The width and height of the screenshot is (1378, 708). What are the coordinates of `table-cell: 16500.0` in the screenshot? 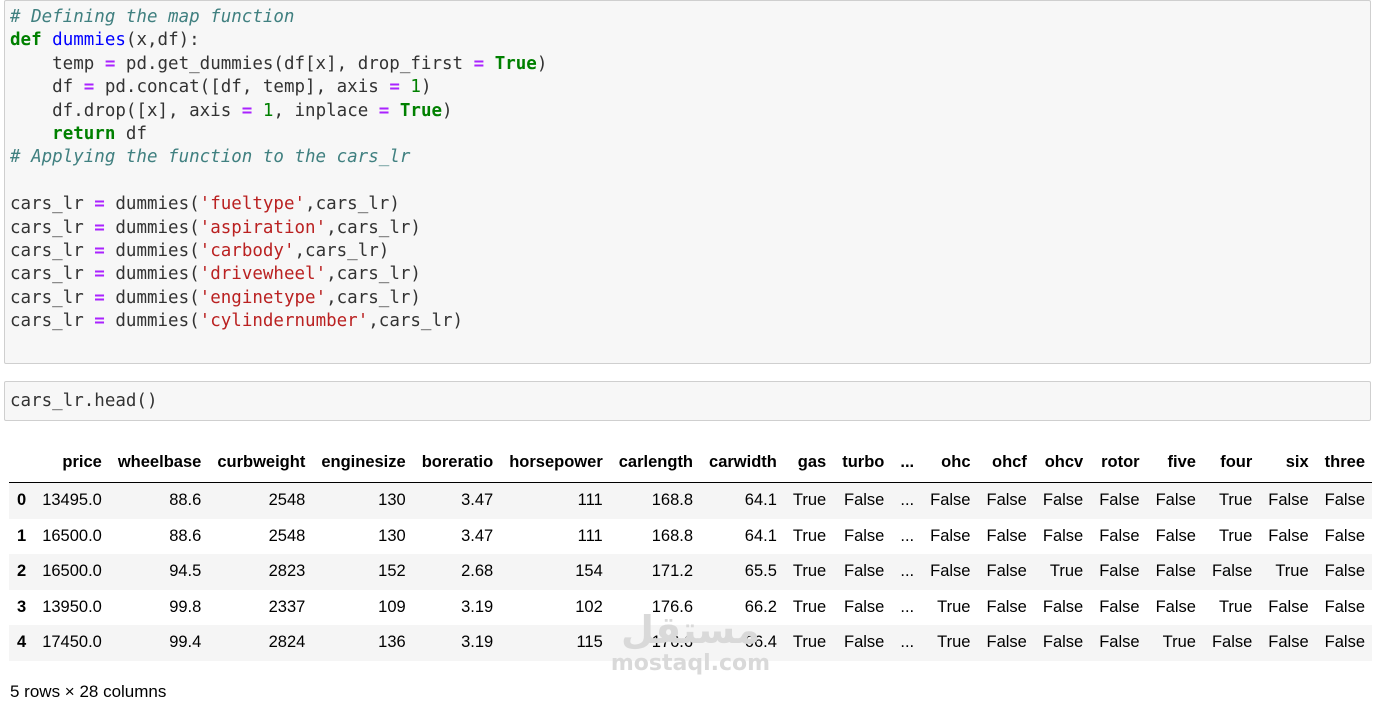 It's located at (72, 535).